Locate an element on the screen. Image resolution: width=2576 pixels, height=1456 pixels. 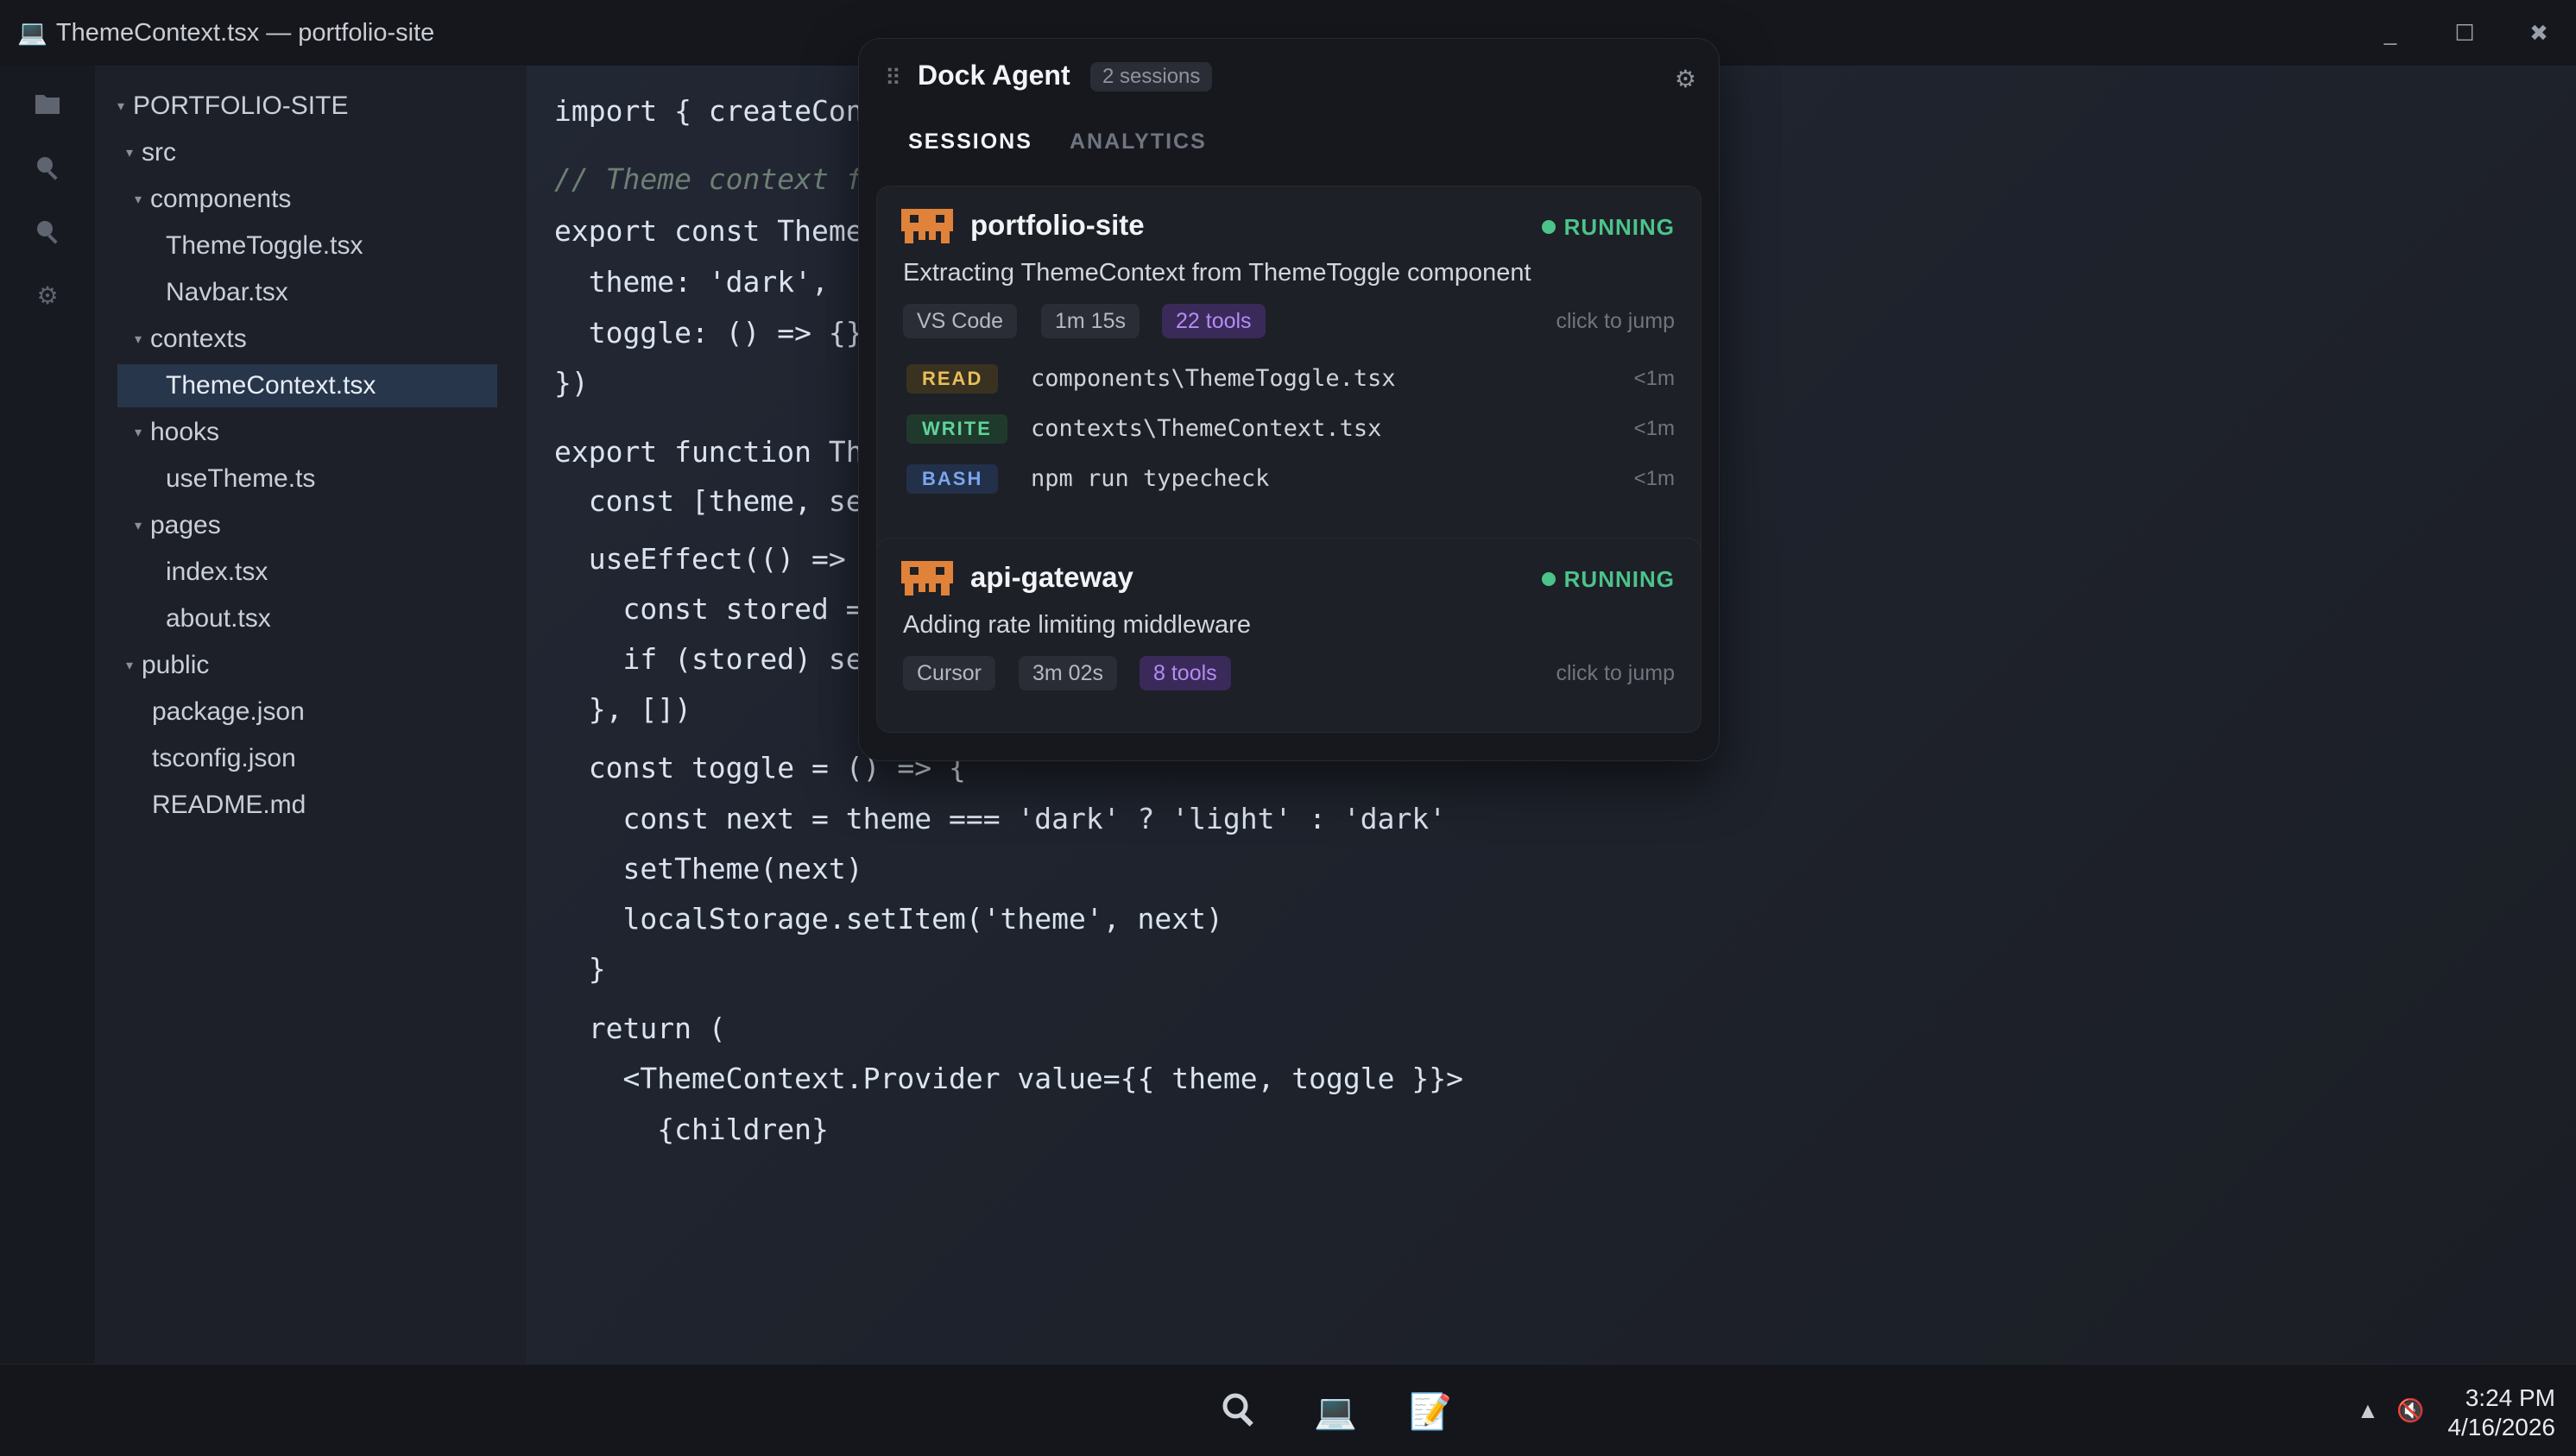
explorer-root: ▾ PORTFOLIO-SITE is located at coordinates (232, 107).